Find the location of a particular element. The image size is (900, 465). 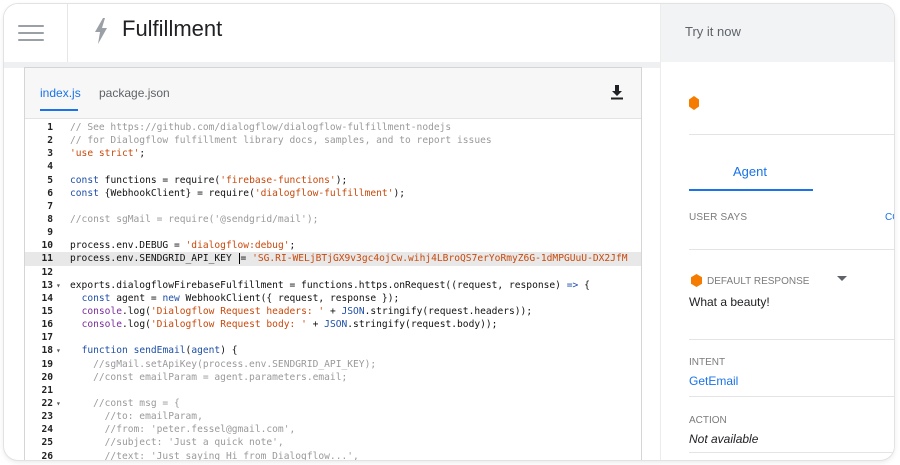

line-number: 8 is located at coordinates (50, 219).